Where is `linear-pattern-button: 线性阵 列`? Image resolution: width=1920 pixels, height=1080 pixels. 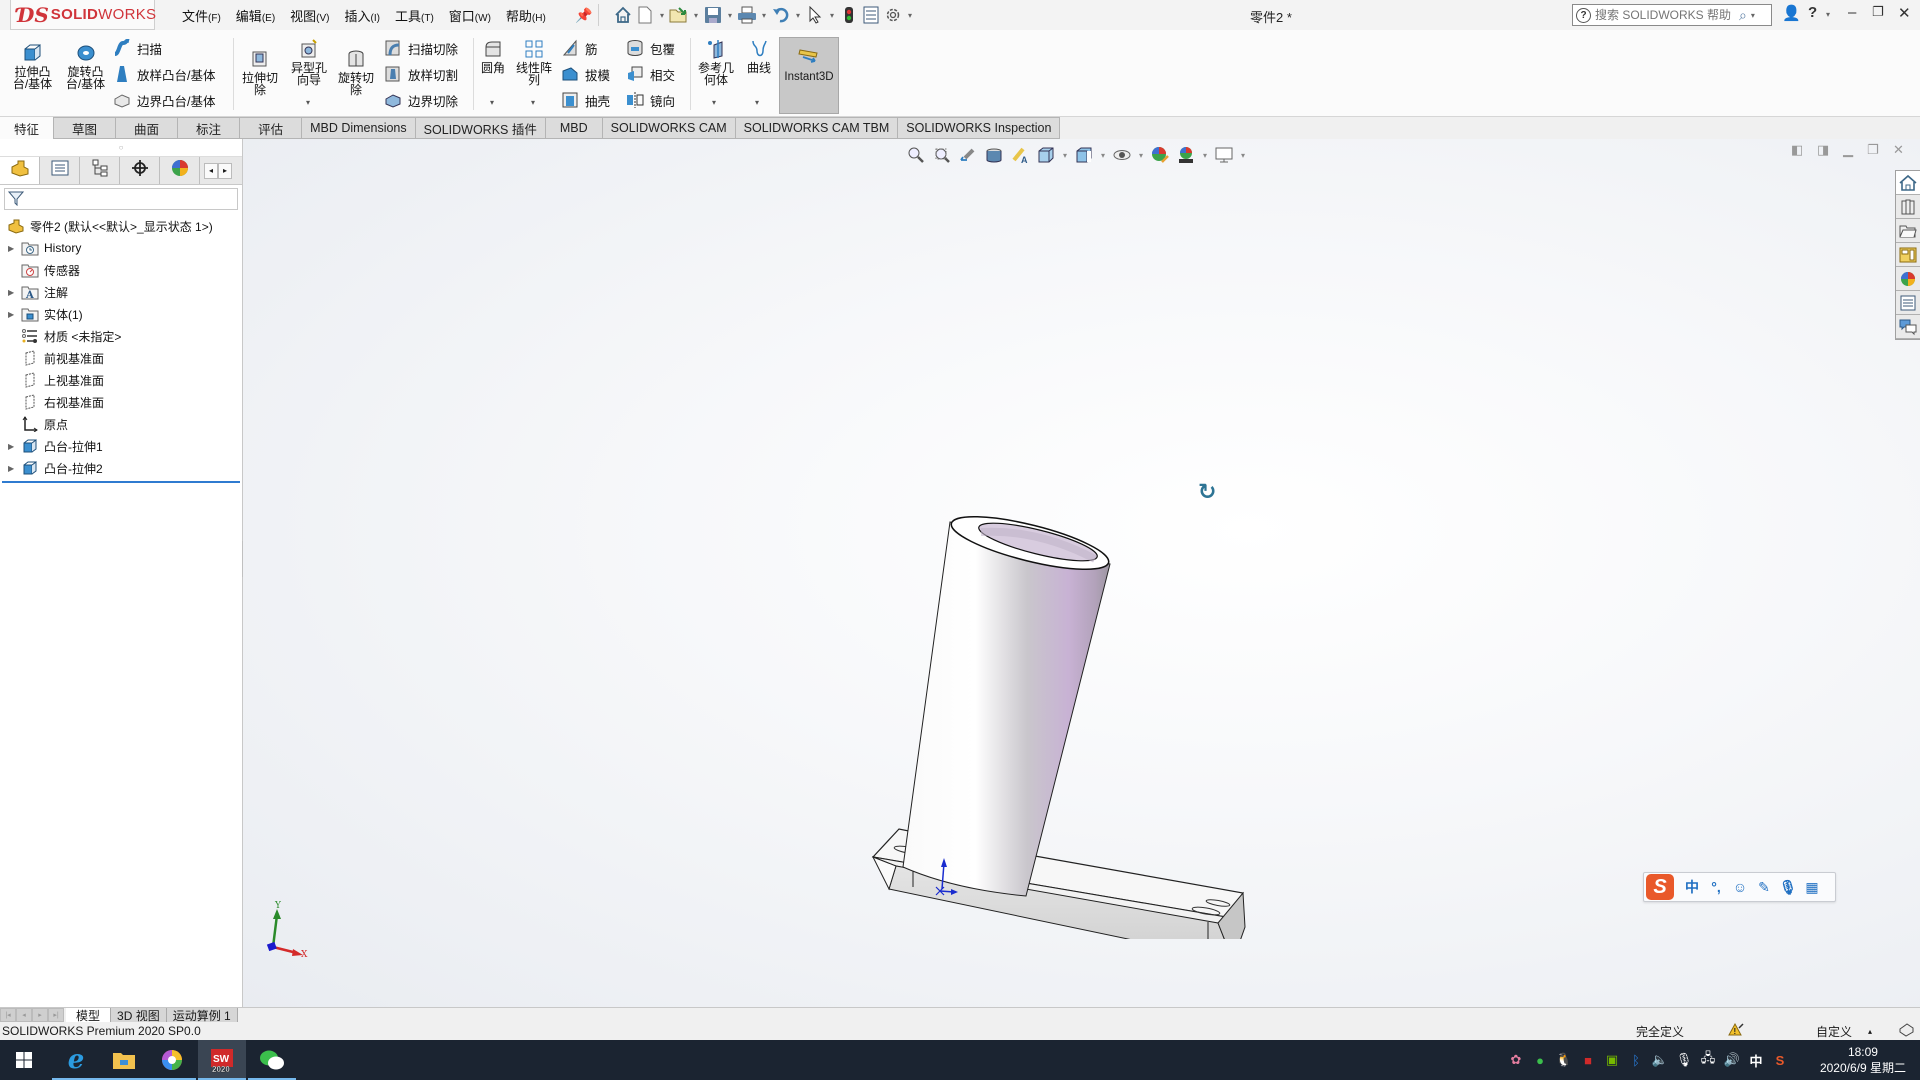
linear-pattern-button: 线性阵 列 is located at coordinates (534, 62).